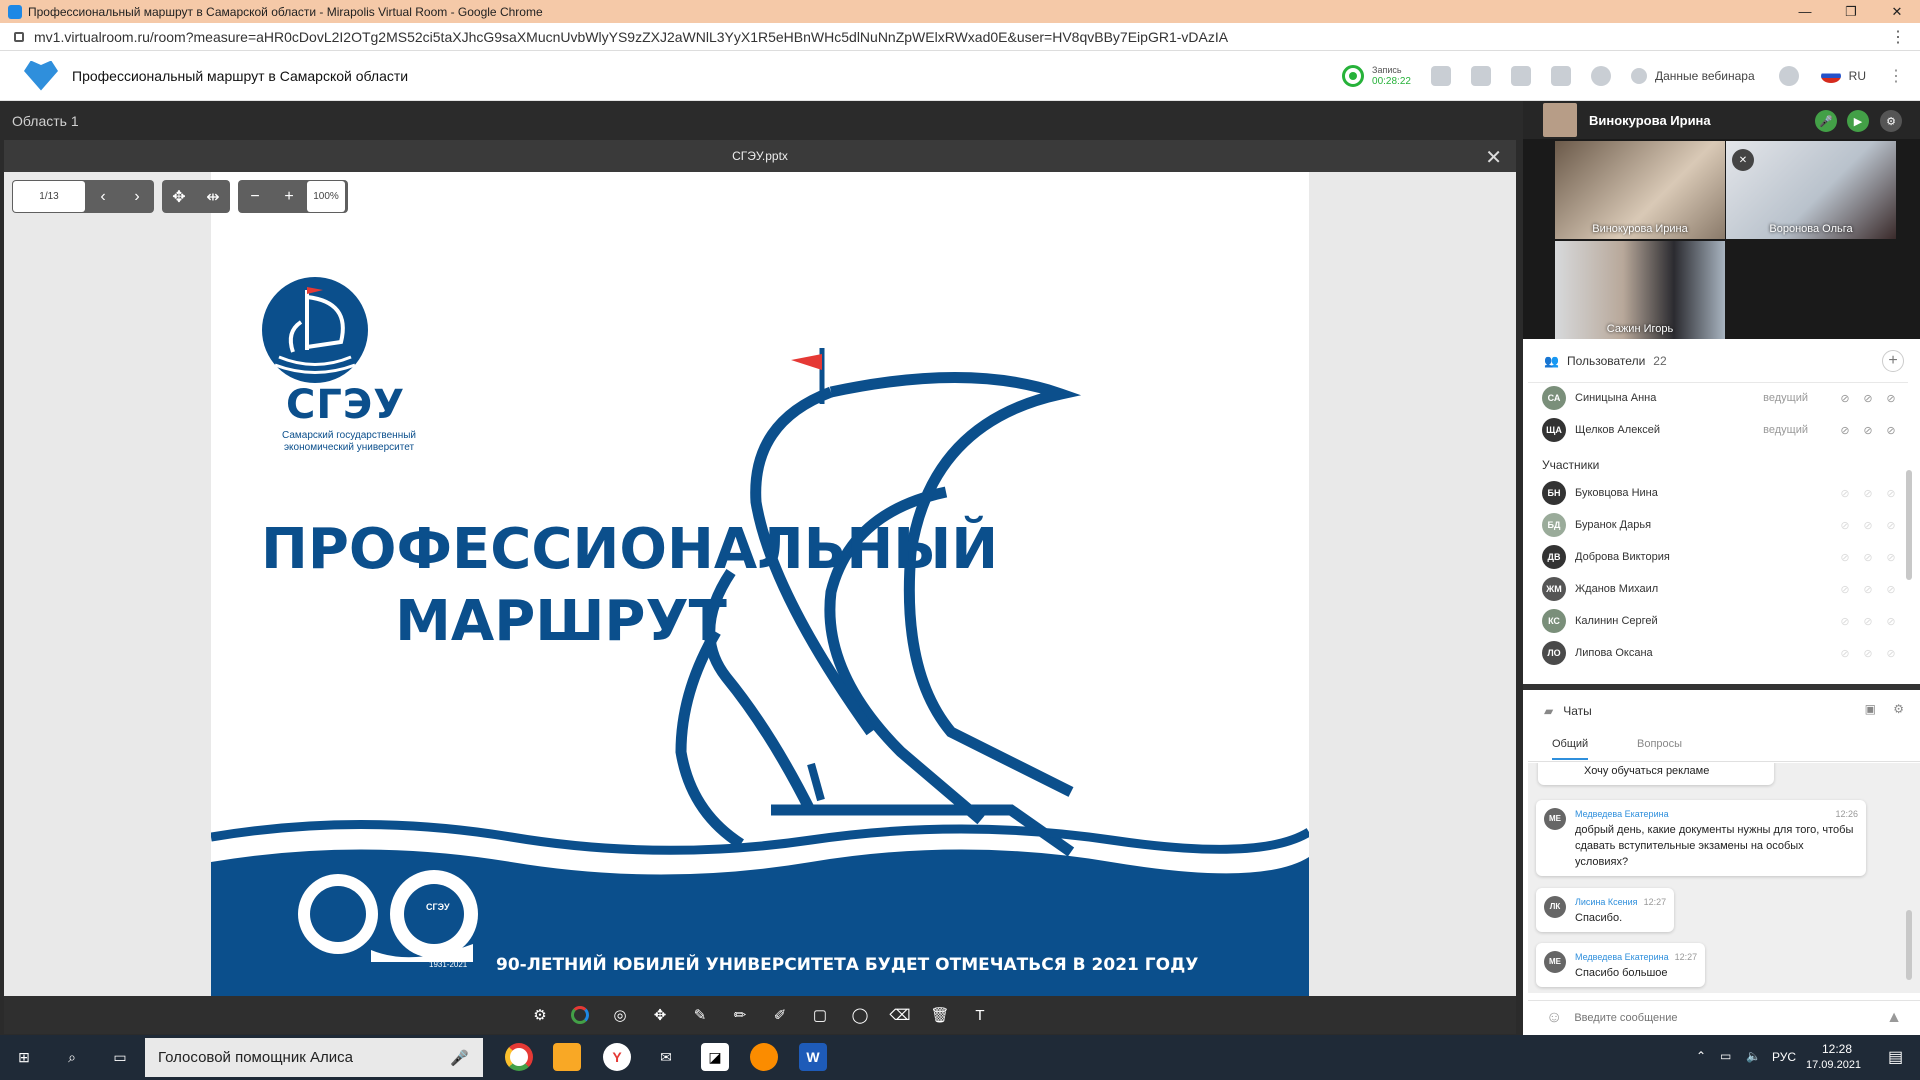 This screenshot has height=1080, width=1920. Describe the element at coordinates (1600, 76) in the screenshot. I see `users-icon` at that location.